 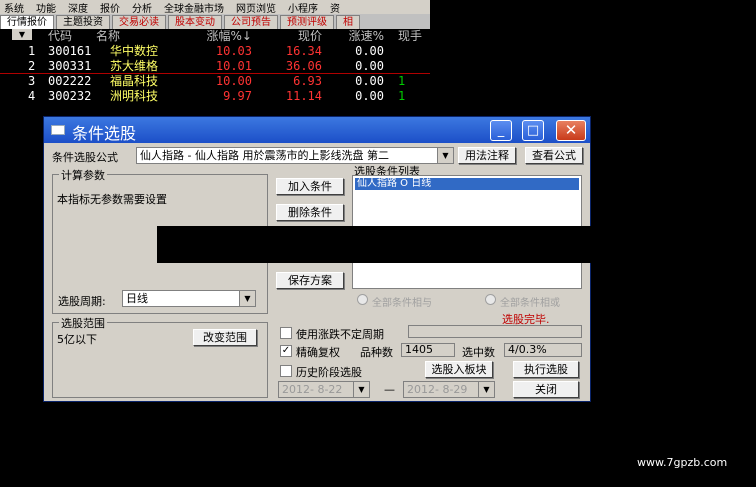 What do you see at coordinates (134, 51) in the screenshot?
I see `cell-name: 华中数控` at bounding box center [134, 51].